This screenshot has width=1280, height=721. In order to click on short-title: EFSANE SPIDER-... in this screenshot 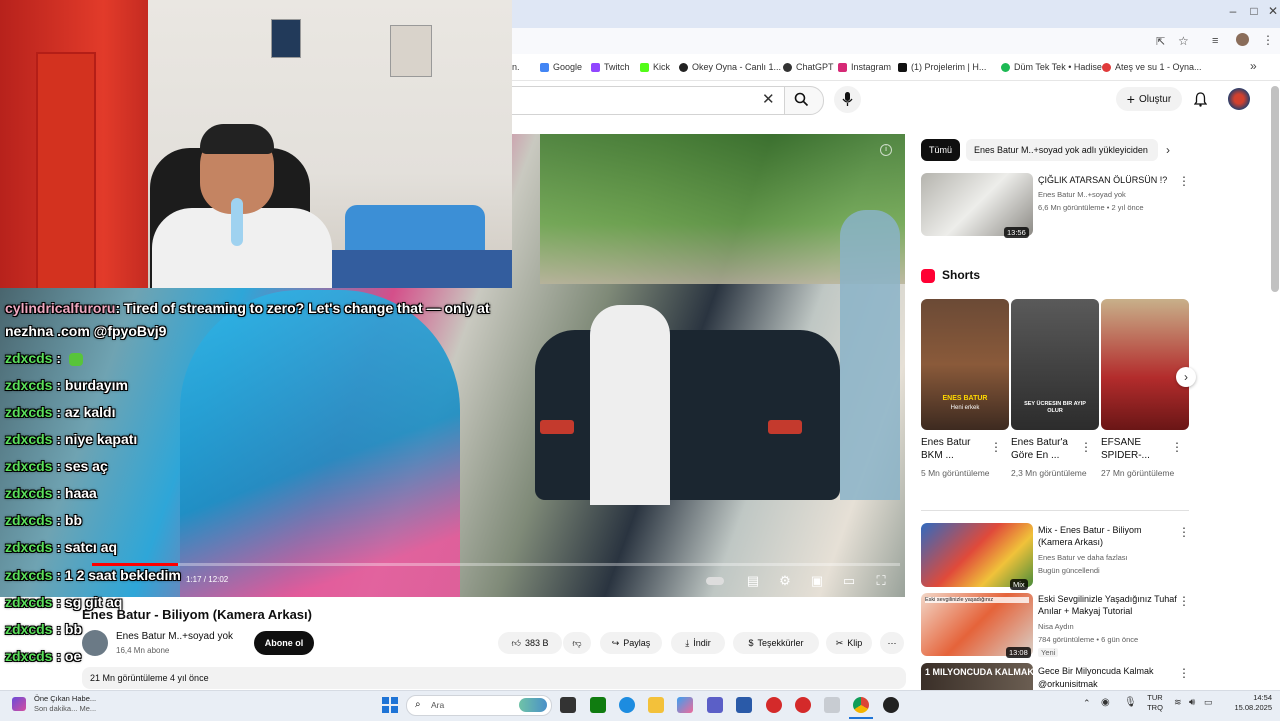, I will do `click(1136, 449)`.